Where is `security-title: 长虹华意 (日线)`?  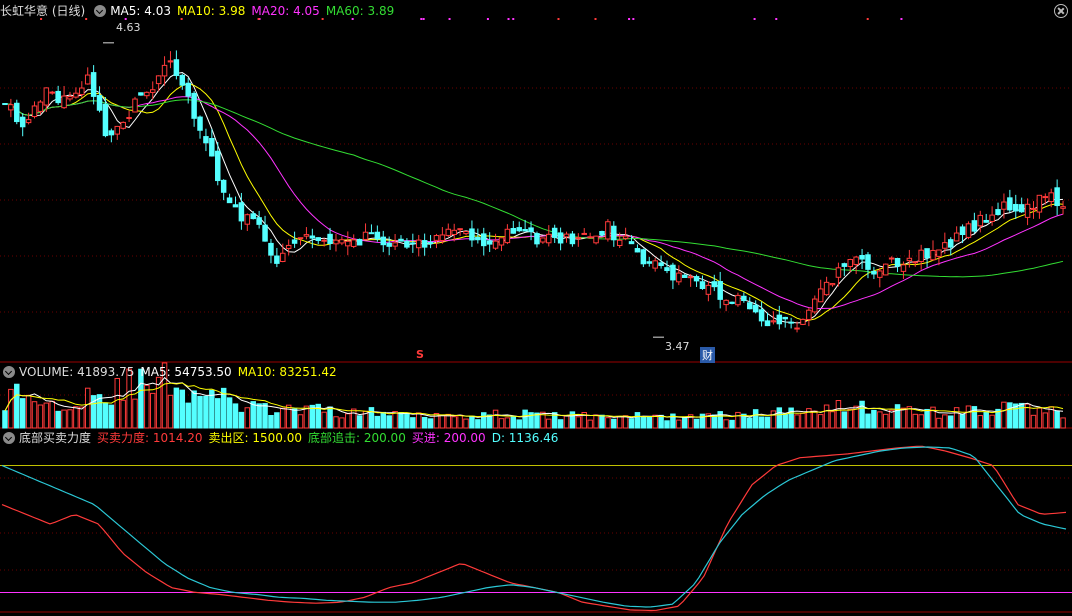 security-title: 长虹华意 (日线) is located at coordinates (43, 11).